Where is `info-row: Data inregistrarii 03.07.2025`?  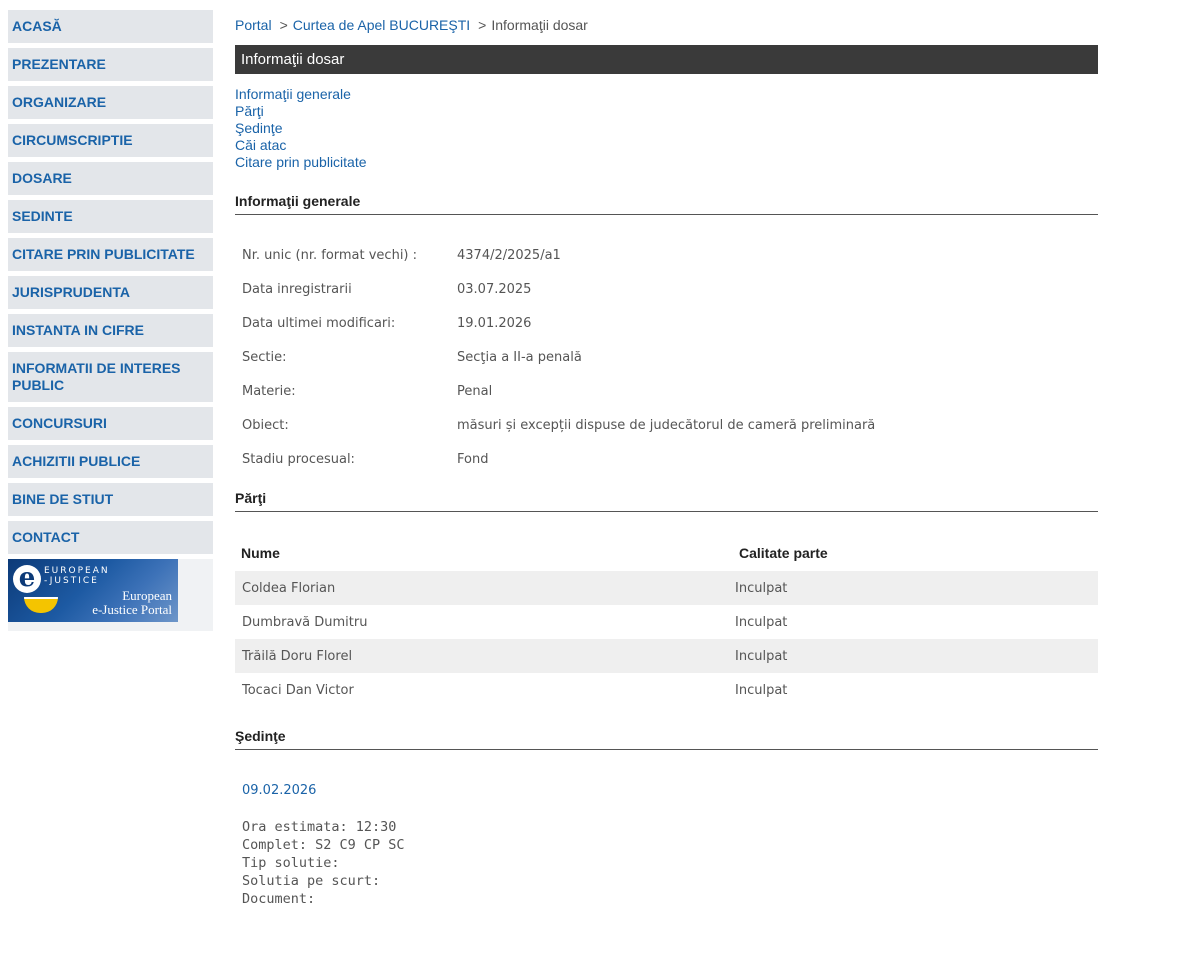
info-row: Data inregistrarii 03.07.2025 is located at coordinates (666, 289).